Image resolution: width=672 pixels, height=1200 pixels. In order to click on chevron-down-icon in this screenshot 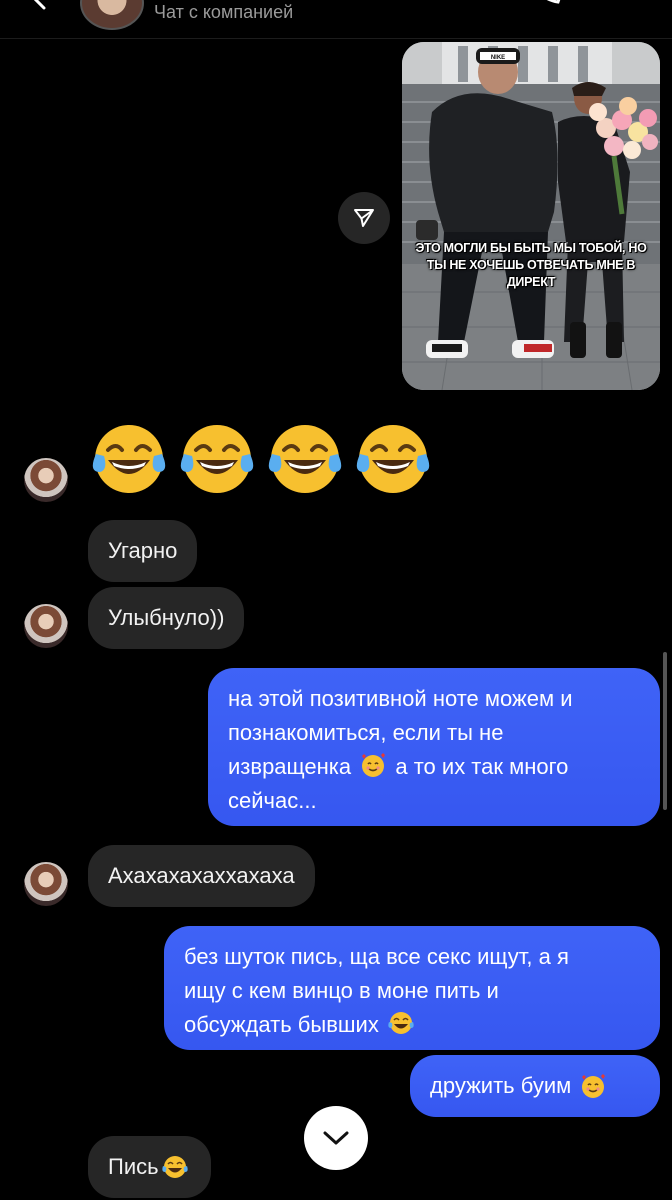, I will do `click(336, 1138)`.